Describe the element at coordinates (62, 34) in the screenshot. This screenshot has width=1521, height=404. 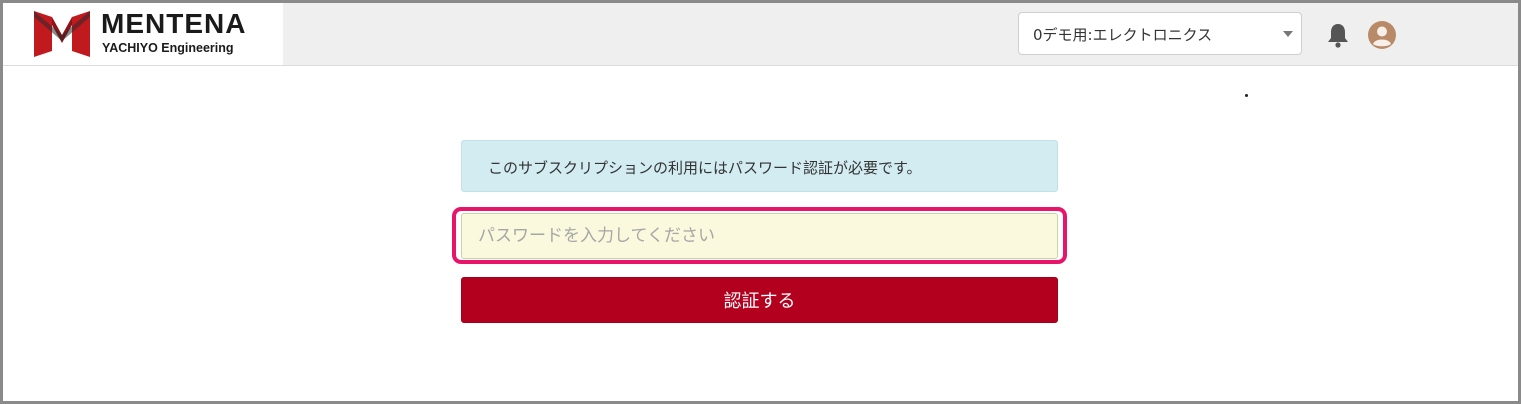
I see `mentena-logo-icon` at that location.